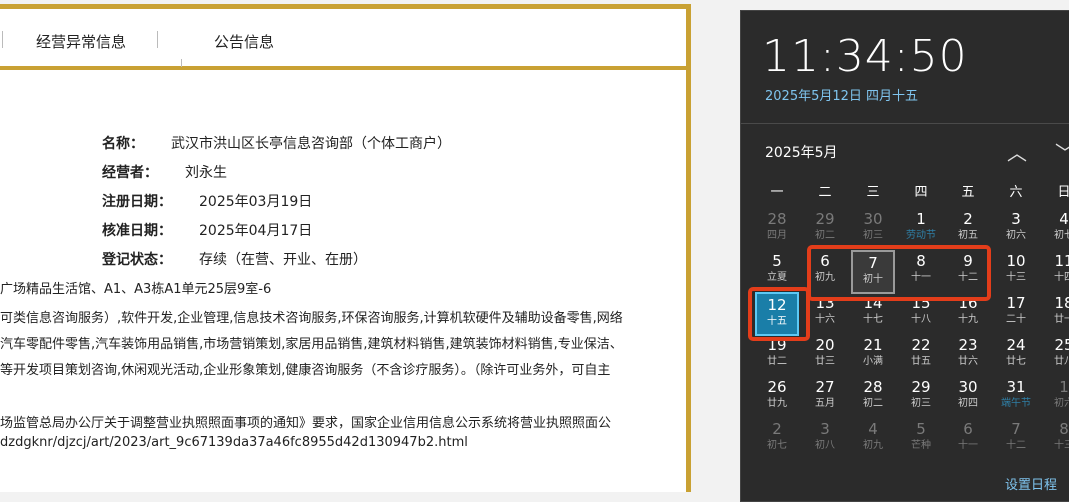 The image size is (1069, 502). Describe the element at coordinates (968, 235) in the screenshot. I see `lunar-date: 初五` at that location.